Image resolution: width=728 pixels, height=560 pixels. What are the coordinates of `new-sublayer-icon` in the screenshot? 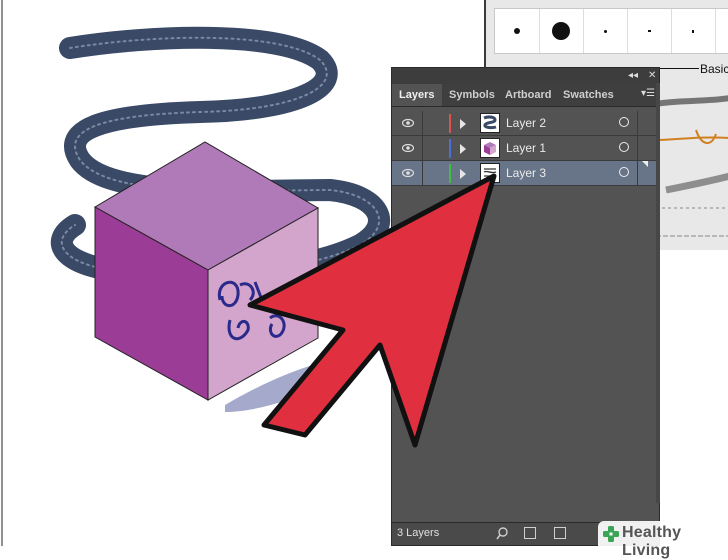 It's located at (560, 533).